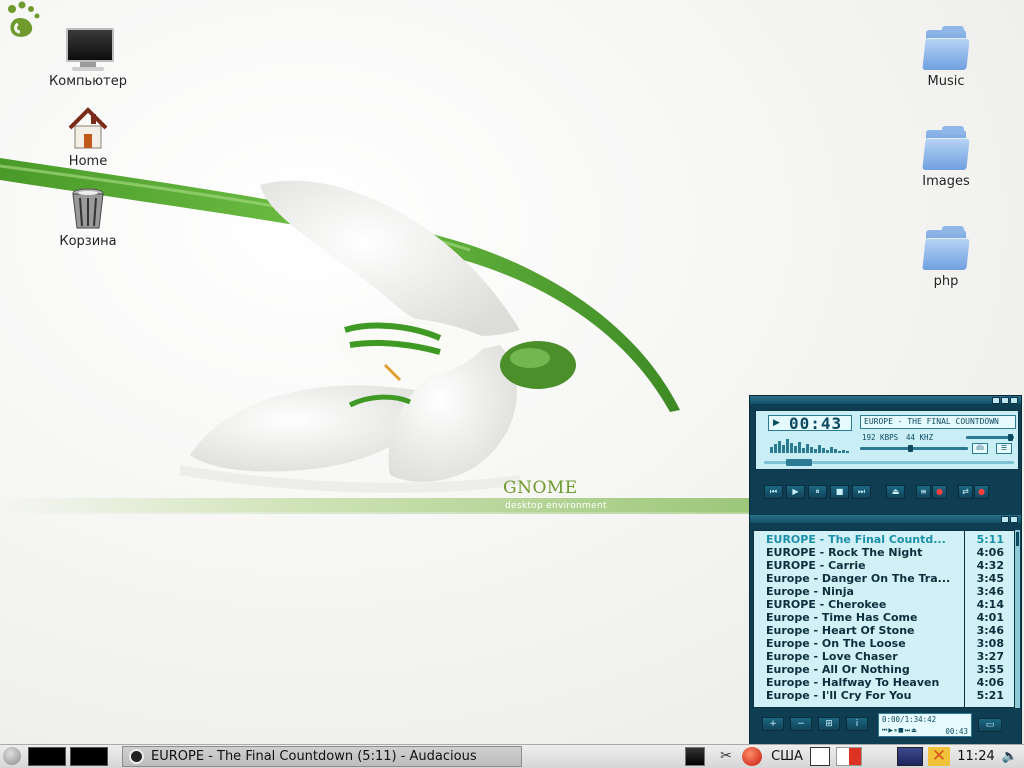 This screenshot has height=768, width=1024. Describe the element at coordinates (816, 423) in the screenshot. I see `time-digits: 00:43` at that location.